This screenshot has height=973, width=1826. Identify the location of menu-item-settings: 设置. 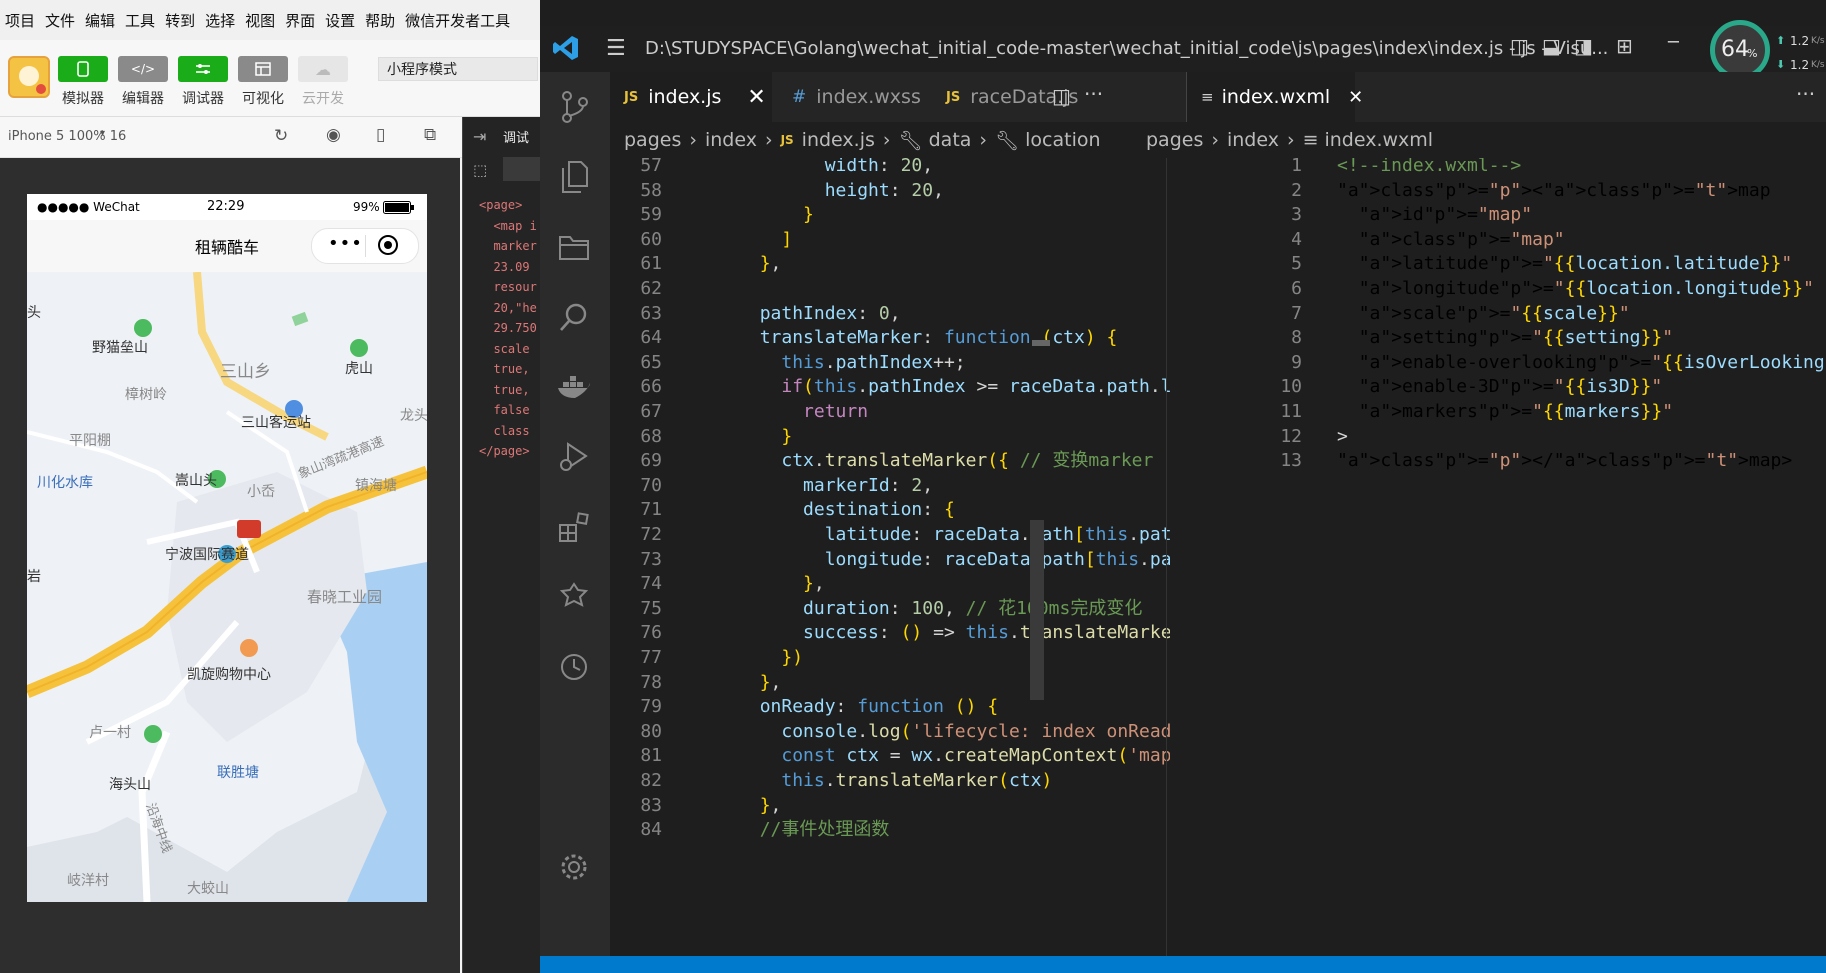
(340, 20).